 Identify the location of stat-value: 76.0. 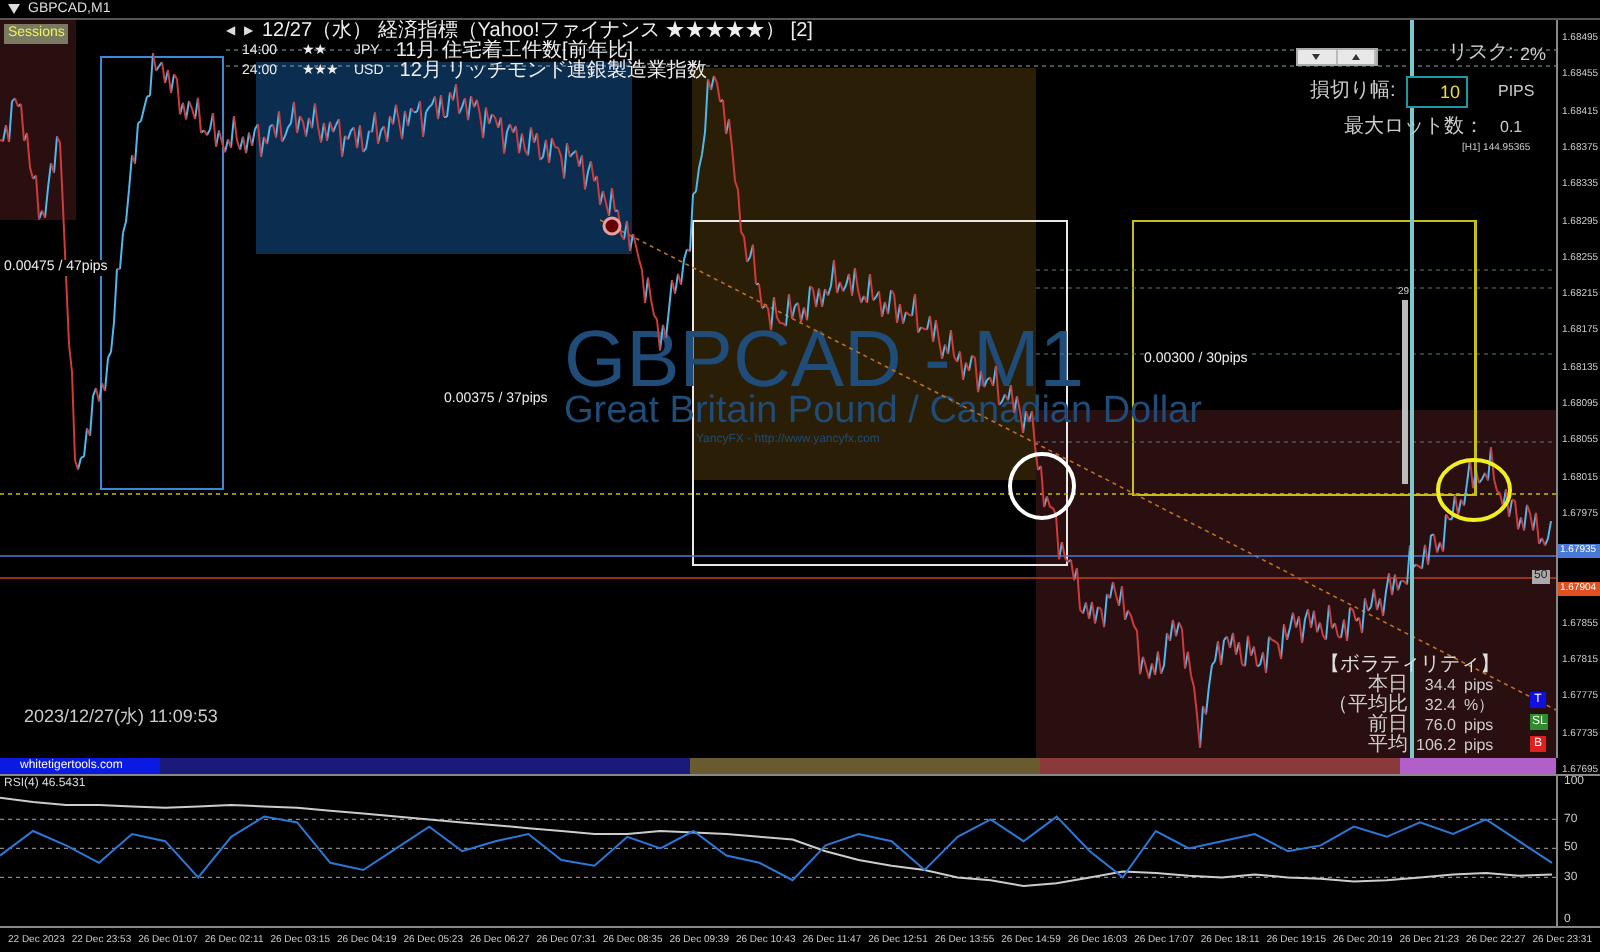
(1439, 726).